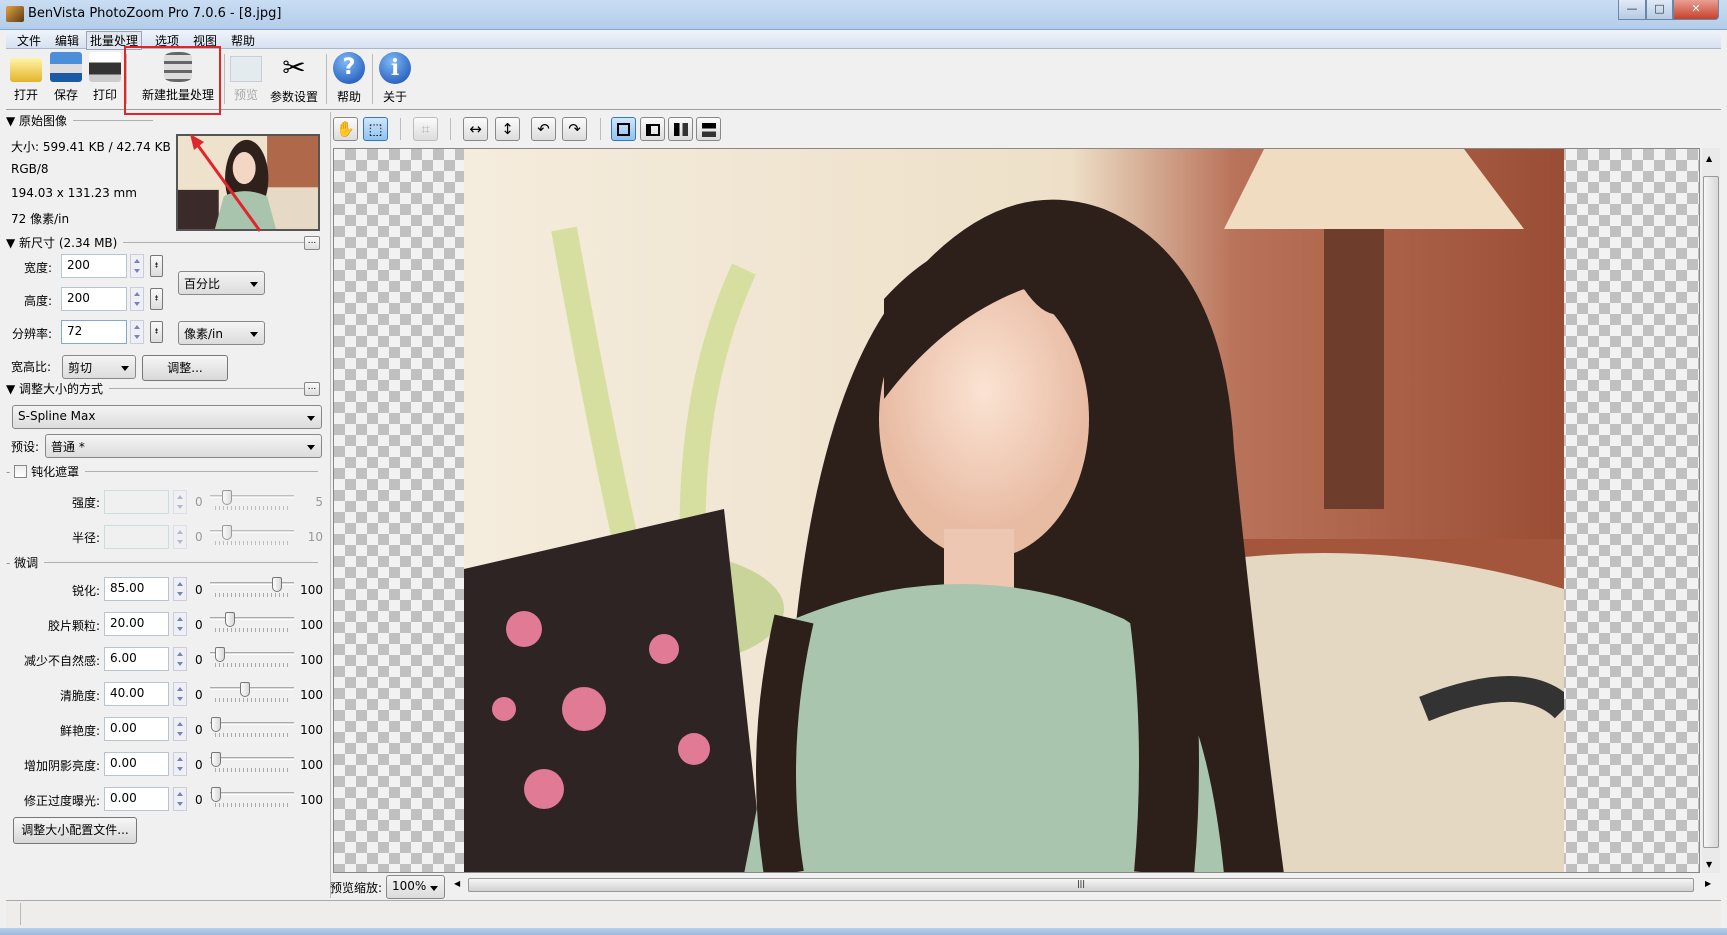 Image resolution: width=1727 pixels, height=935 pixels. What do you see at coordinates (183, 446) in the screenshot?
I see `preset-dropdown: 普通 *` at bounding box center [183, 446].